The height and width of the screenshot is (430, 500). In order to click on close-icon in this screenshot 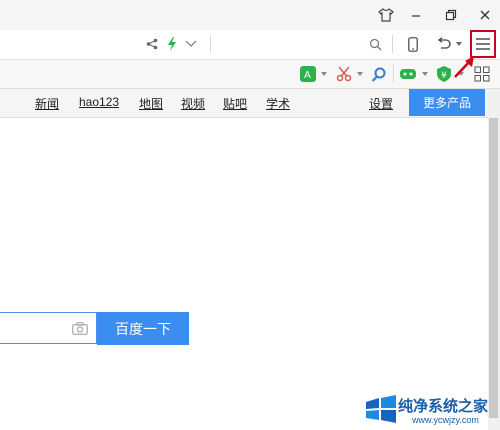, I will do `click(485, 15)`.